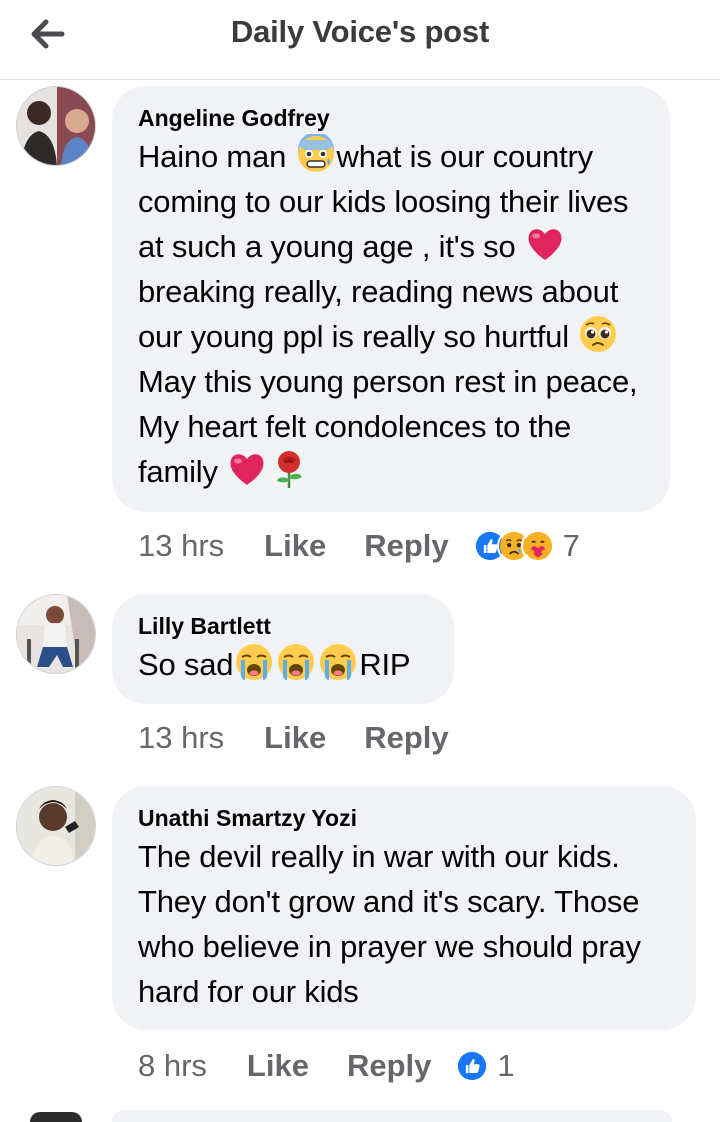 This screenshot has width=720, height=1122. What do you see at coordinates (216, 156) in the screenshot?
I see `comment-text-part: Haino man` at bounding box center [216, 156].